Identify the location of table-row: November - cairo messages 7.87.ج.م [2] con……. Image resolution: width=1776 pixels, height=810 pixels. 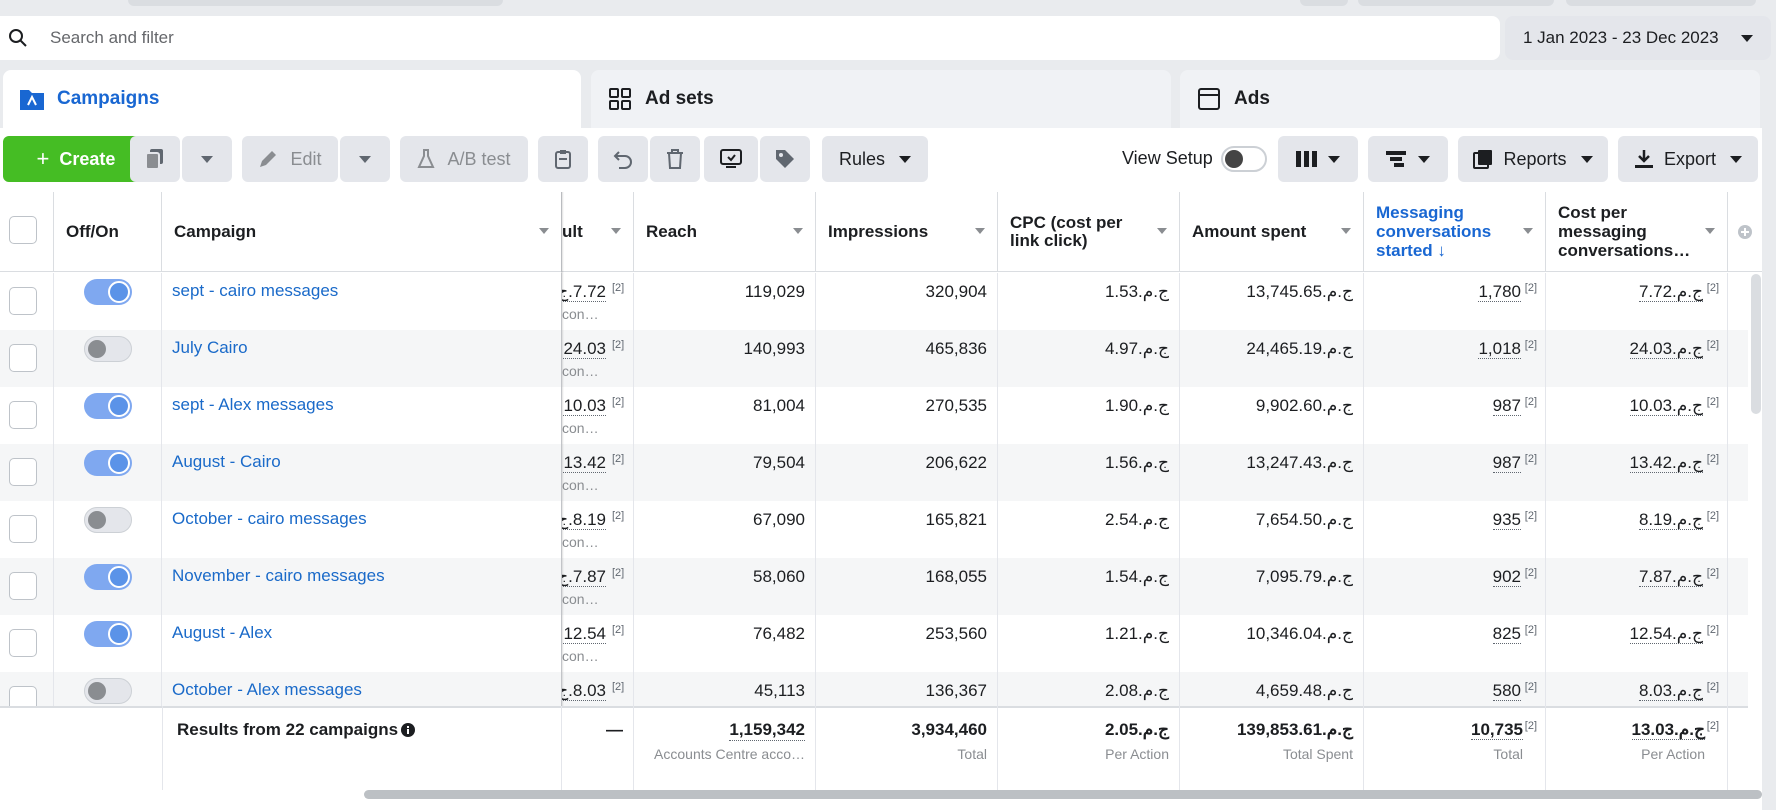
(874, 586).